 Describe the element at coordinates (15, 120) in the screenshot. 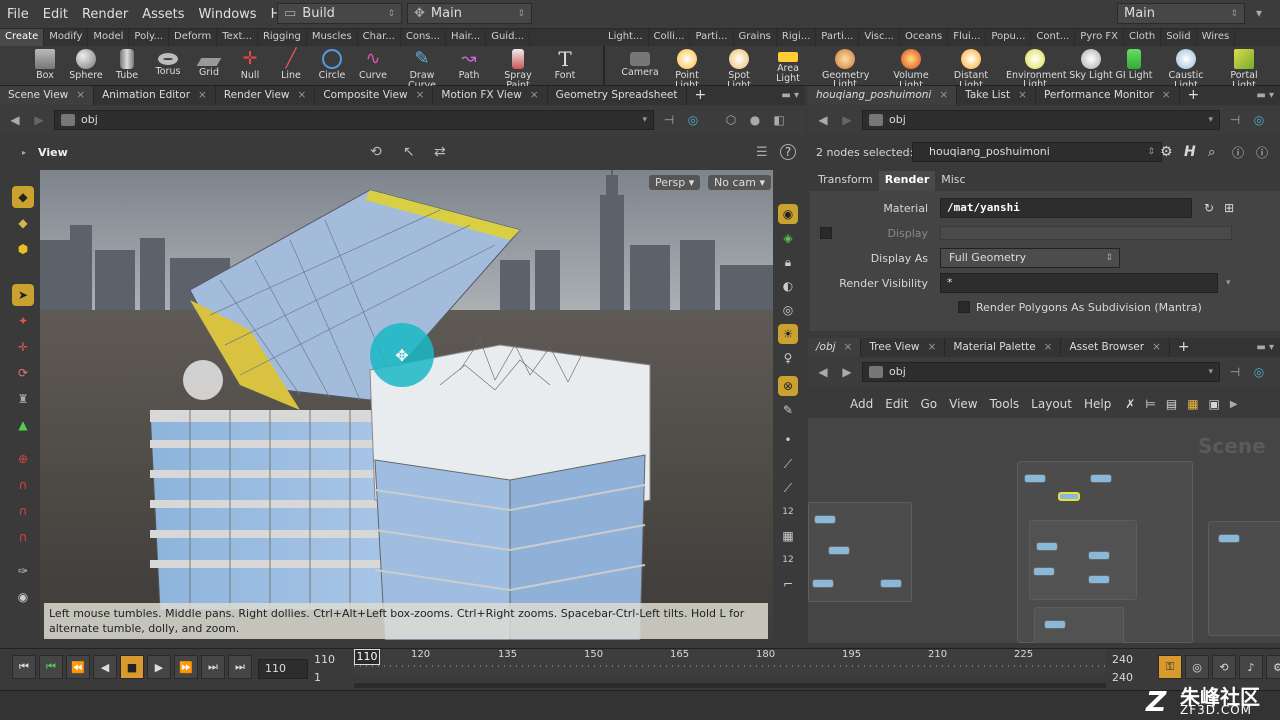

I see `back-arrow-icon: ◀` at that location.